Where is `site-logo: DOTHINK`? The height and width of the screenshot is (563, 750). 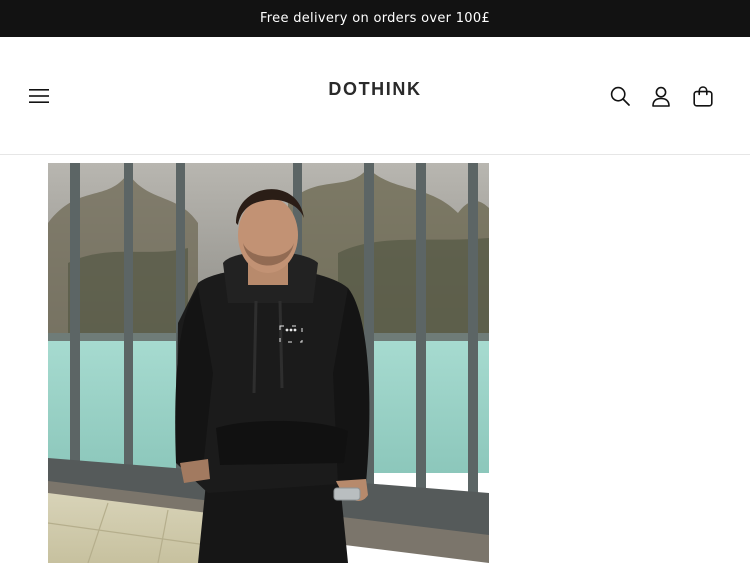
site-logo: DOTHINK is located at coordinates (375, 89).